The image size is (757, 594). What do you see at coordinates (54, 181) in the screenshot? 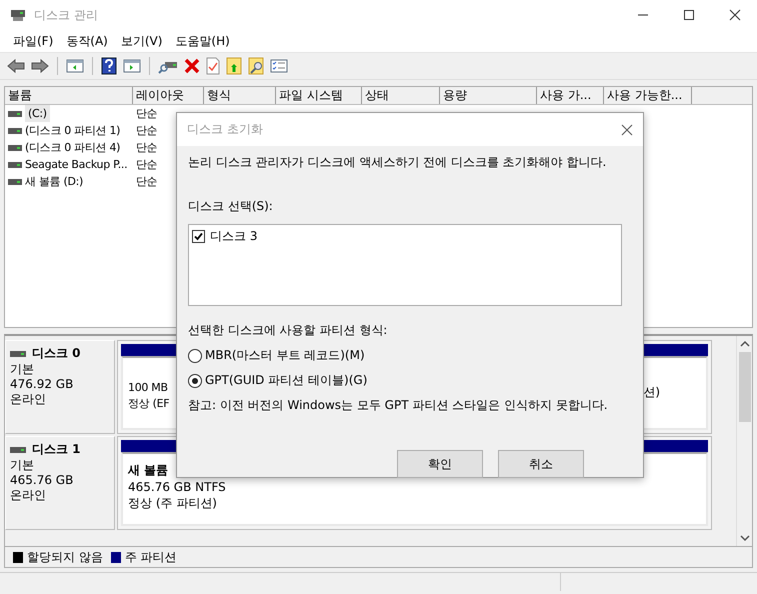
I see `table-cell: 새 볼륨 (D:)` at bounding box center [54, 181].